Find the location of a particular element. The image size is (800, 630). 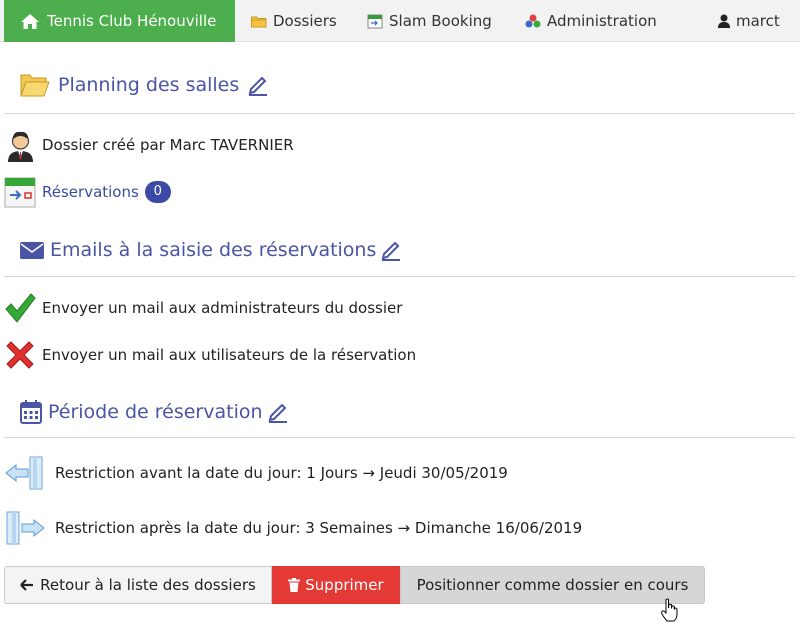

folder-open-icon is located at coordinates (35, 85).